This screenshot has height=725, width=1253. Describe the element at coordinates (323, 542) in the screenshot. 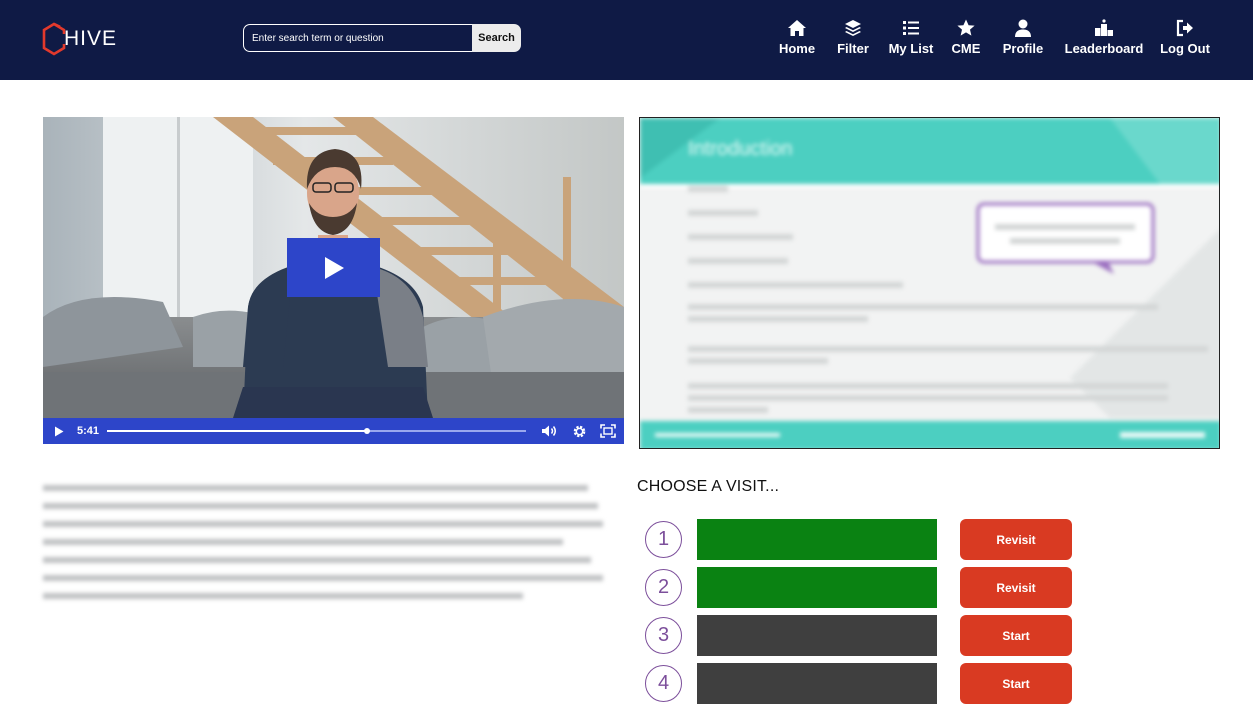

I see `blurred-text-lines` at that location.